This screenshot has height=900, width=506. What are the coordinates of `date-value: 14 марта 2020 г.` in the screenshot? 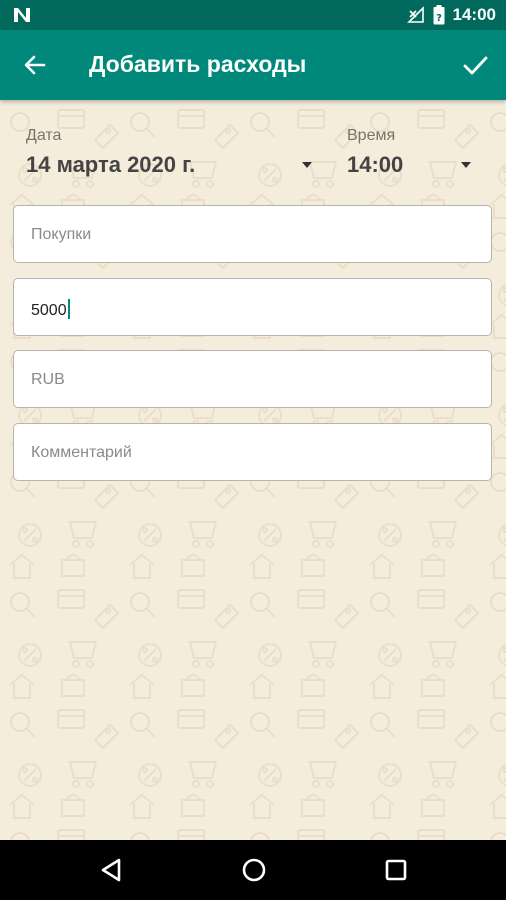 It's located at (110, 165).